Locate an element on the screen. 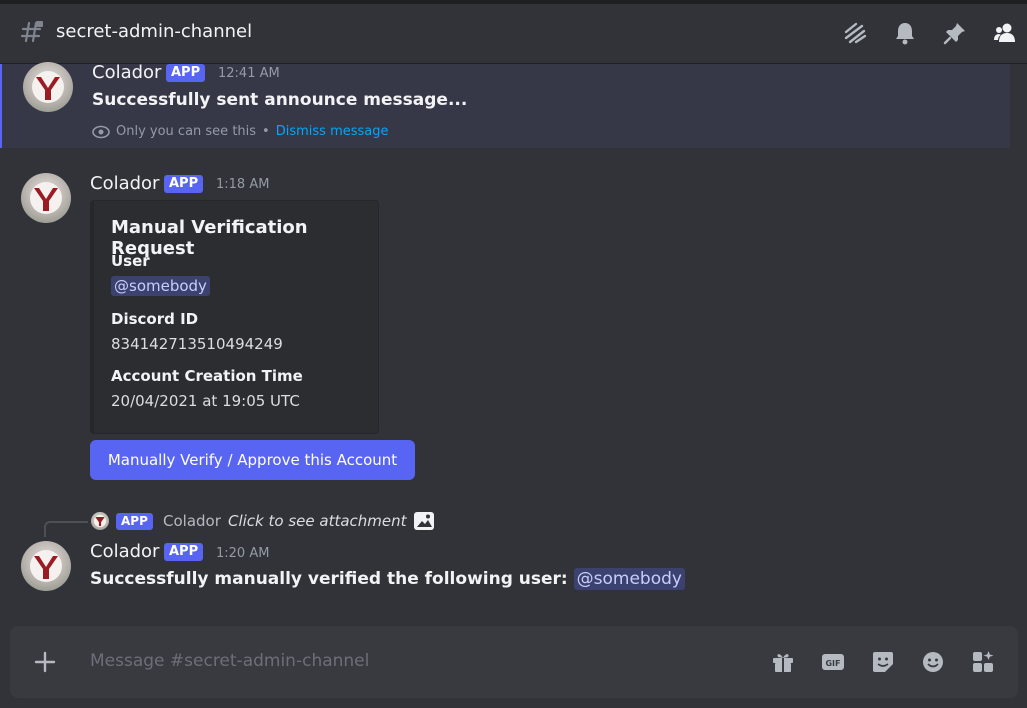 This screenshot has height=708, width=1027. channel-header: secret-admin-channel is located at coordinates (513, 32).